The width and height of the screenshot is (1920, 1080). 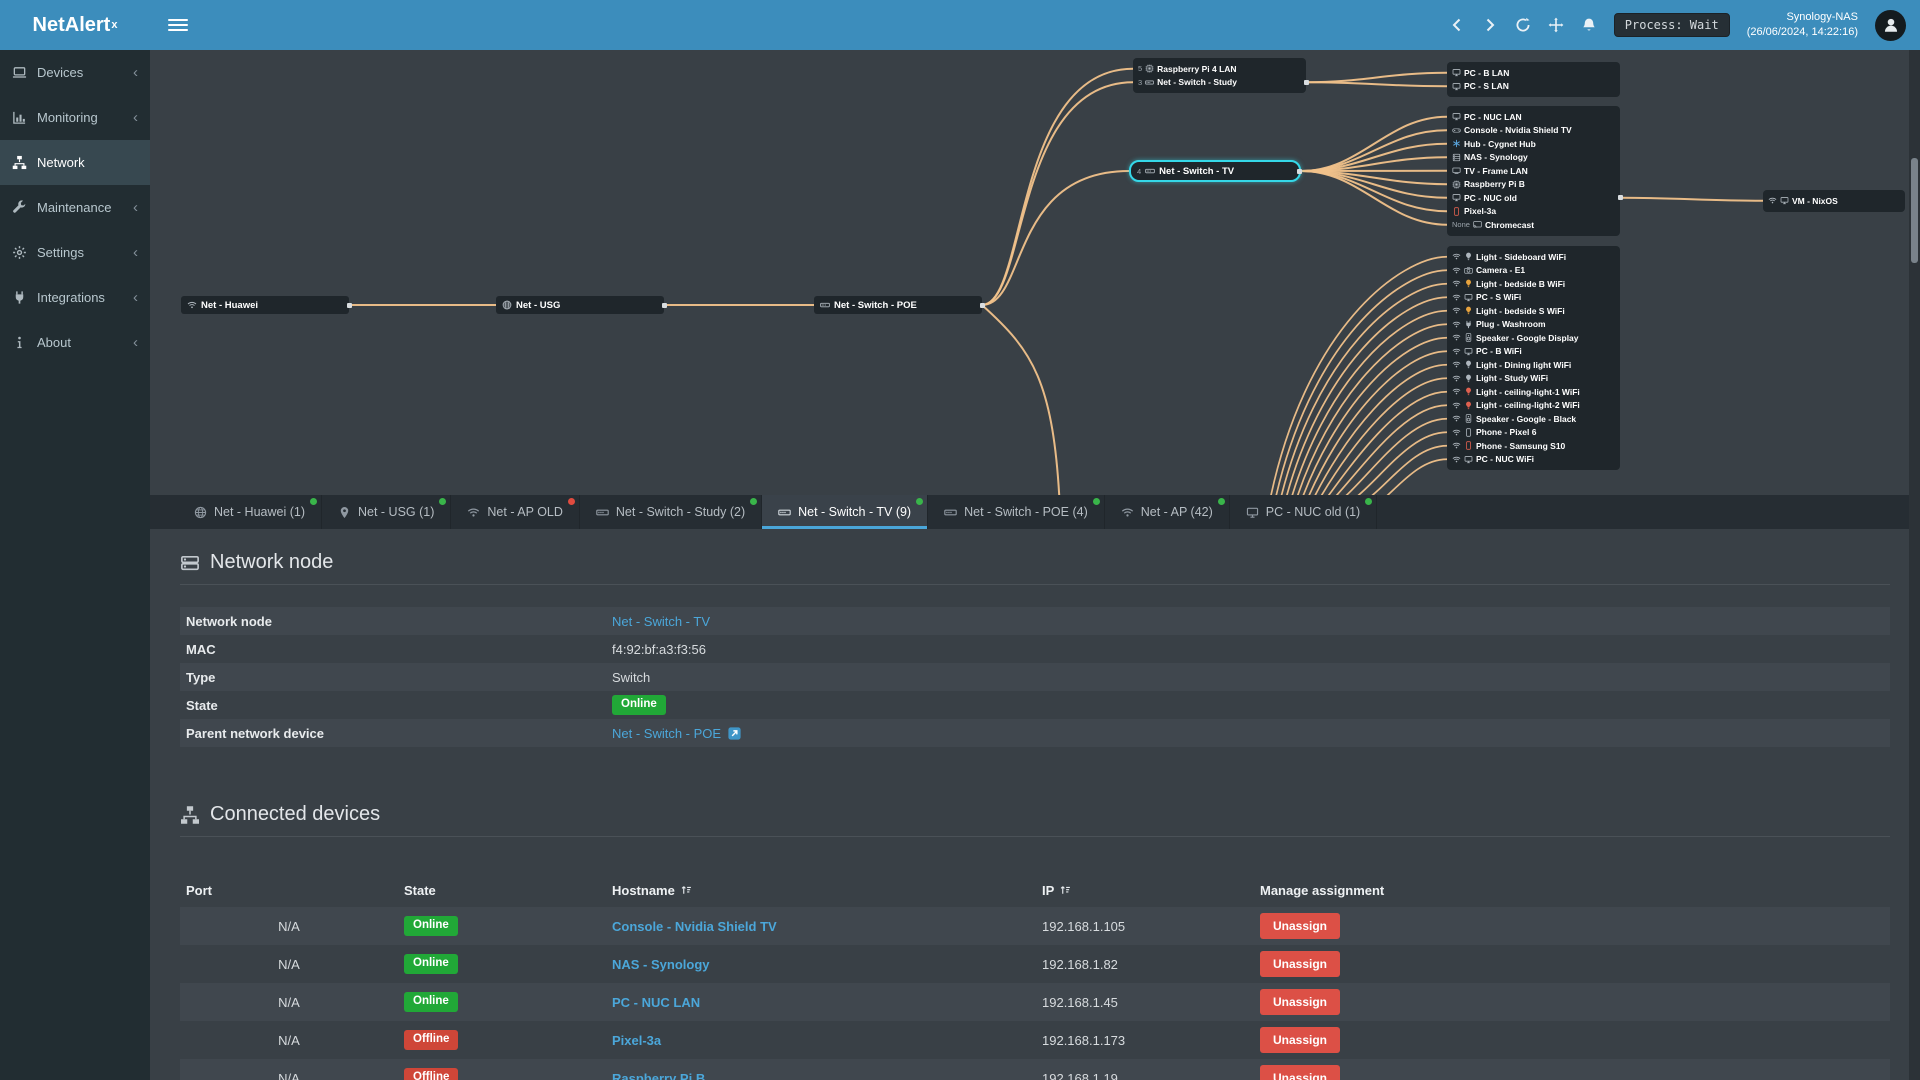 What do you see at coordinates (266, 305) in the screenshot?
I see `node-huawei: Net - Huawei` at bounding box center [266, 305].